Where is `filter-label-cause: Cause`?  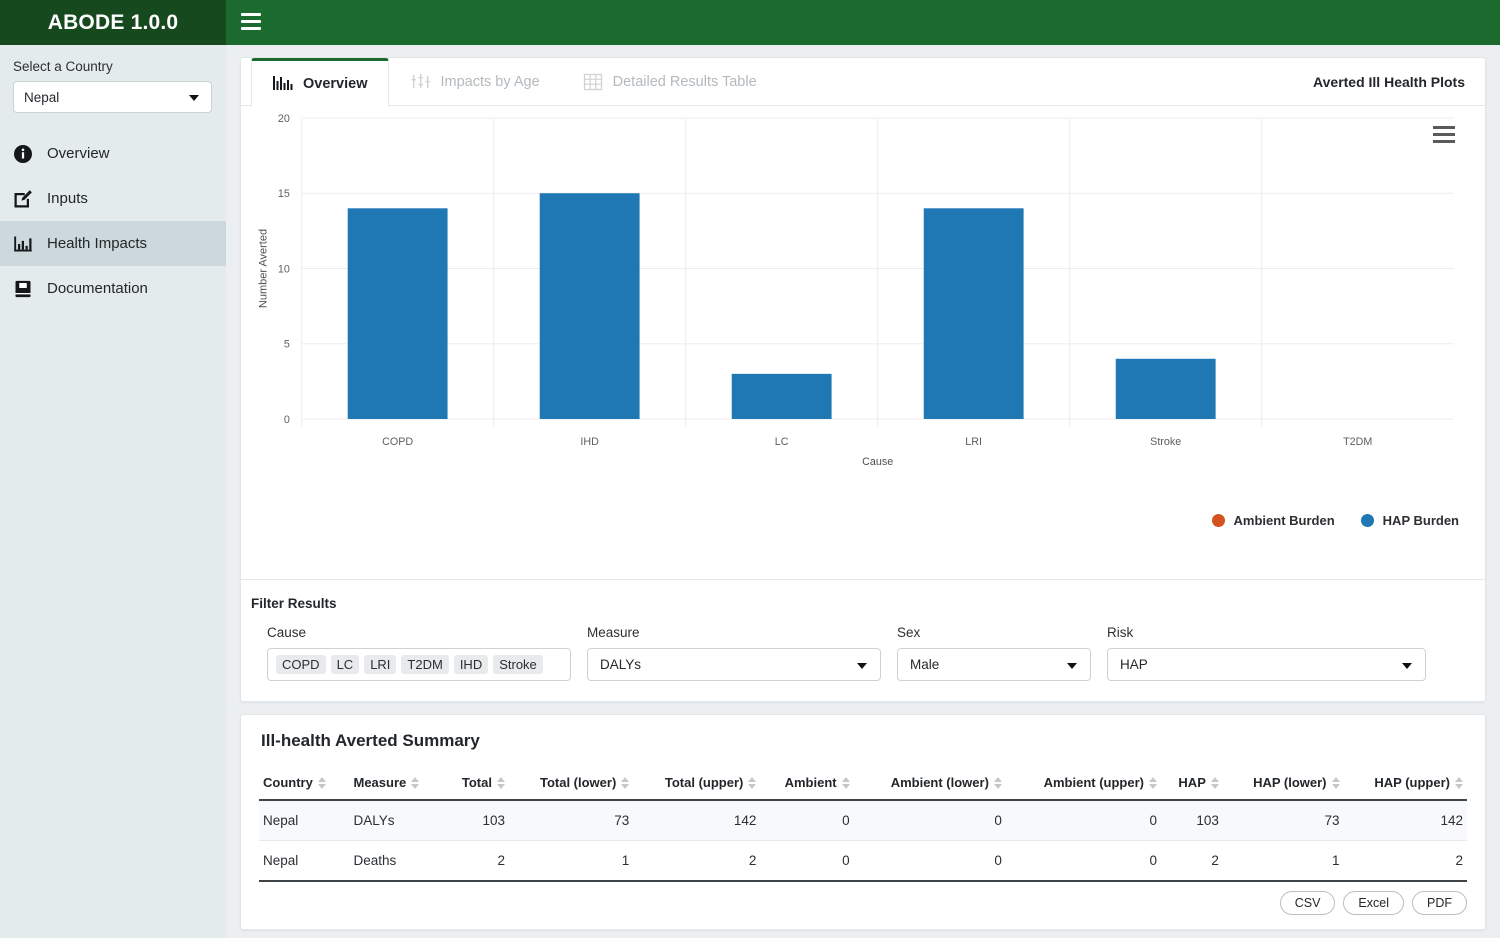
filter-label-cause: Cause is located at coordinates (287, 632).